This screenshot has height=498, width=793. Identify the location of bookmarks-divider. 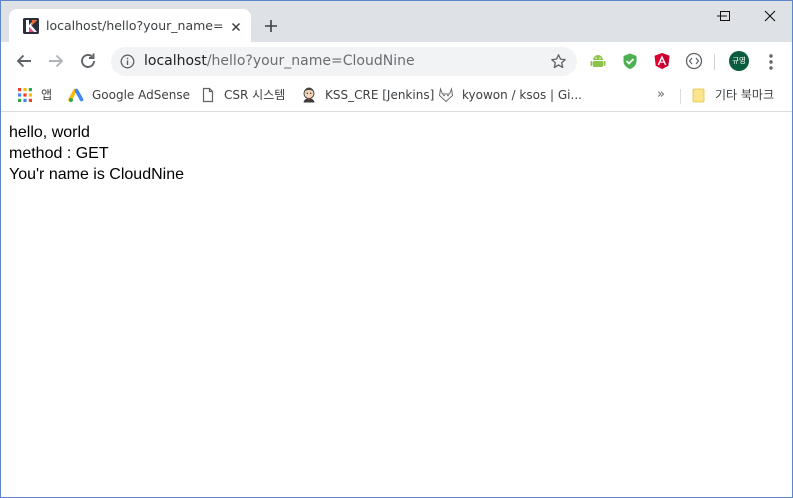
(680, 96).